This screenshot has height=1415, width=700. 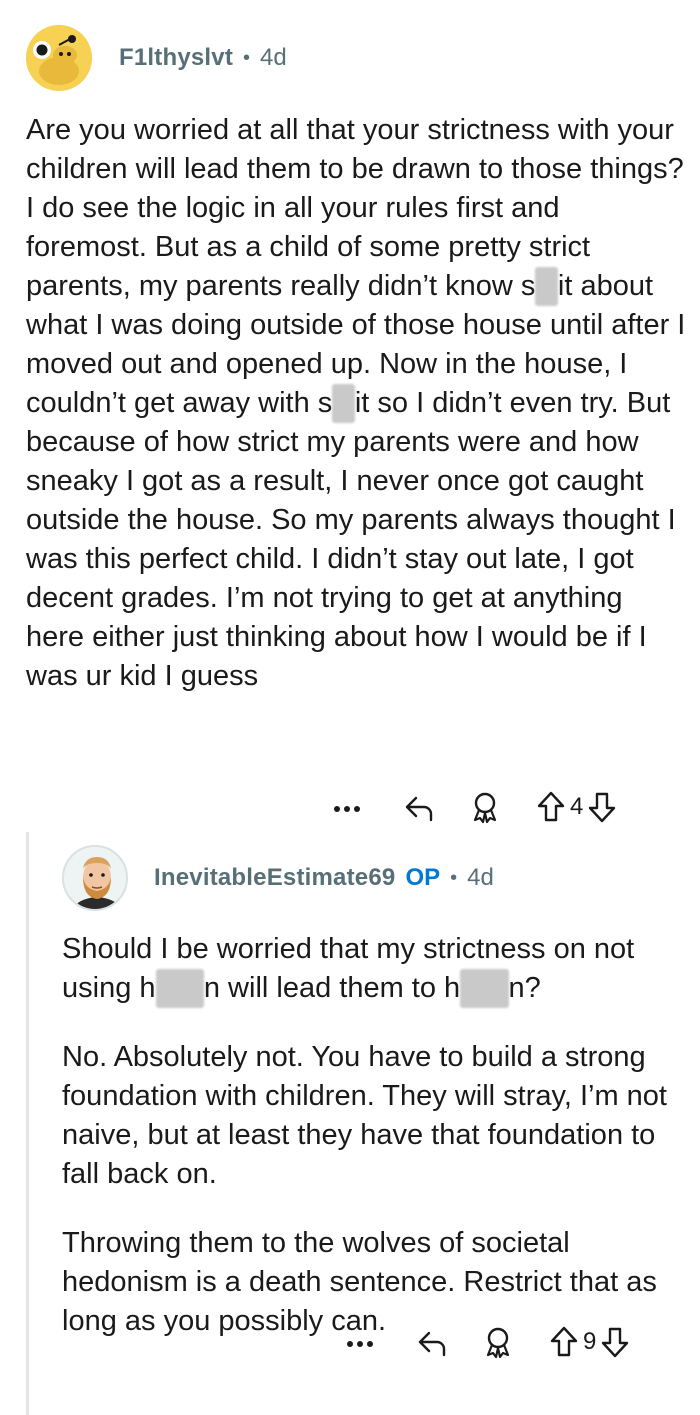 I want to click on bearded-man-avatar-icon, so click(x=95, y=878).